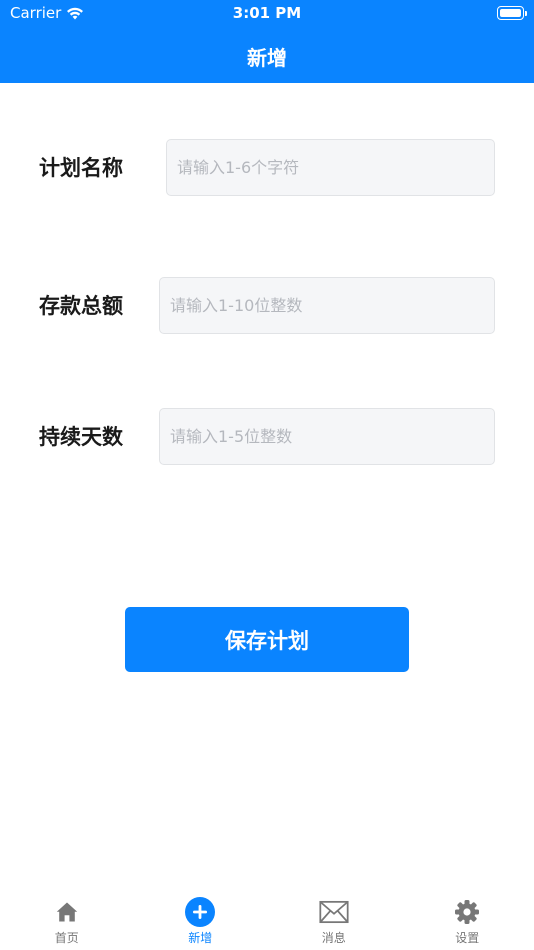  I want to click on deposit-total-input, so click(327, 305).